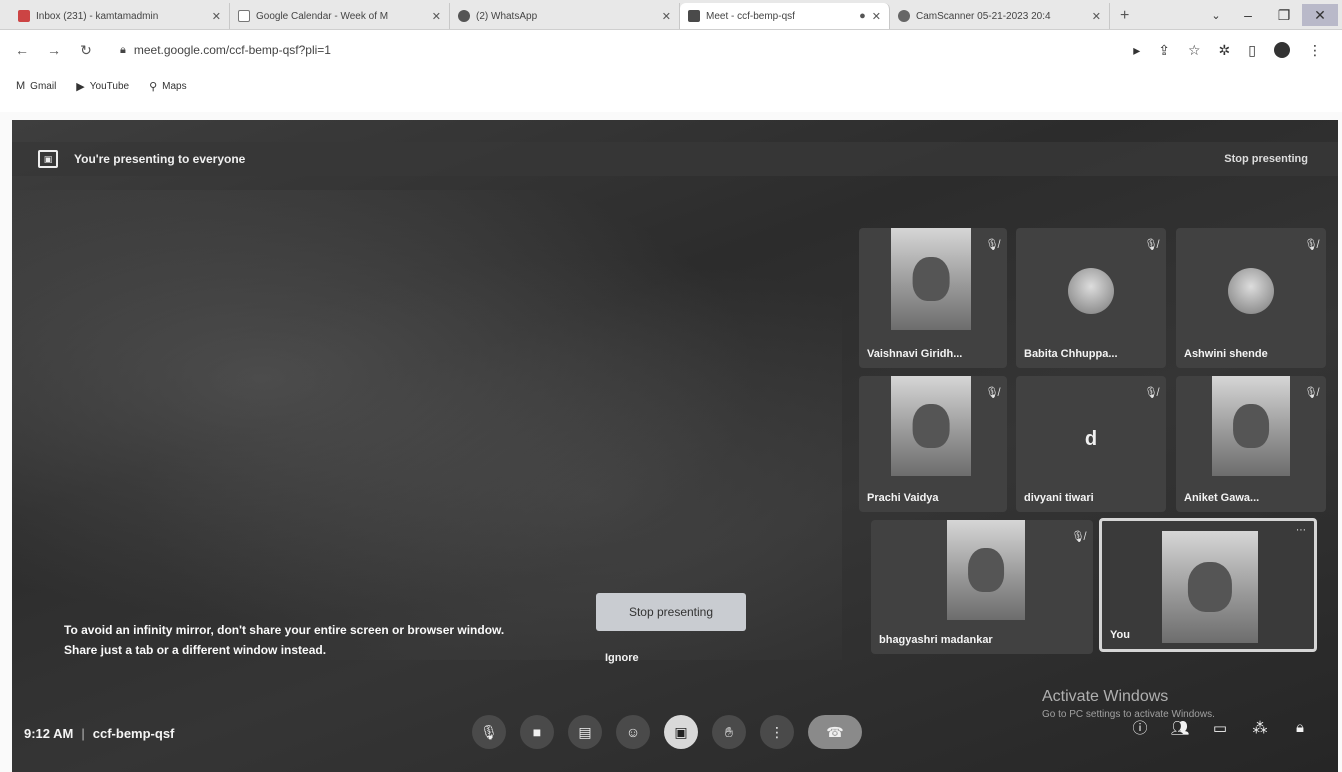 This screenshot has height=772, width=1342. What do you see at coordinates (750, 16) in the screenshot?
I see `tab-title: Meet - ccf-bemp-qsf` at bounding box center [750, 16].